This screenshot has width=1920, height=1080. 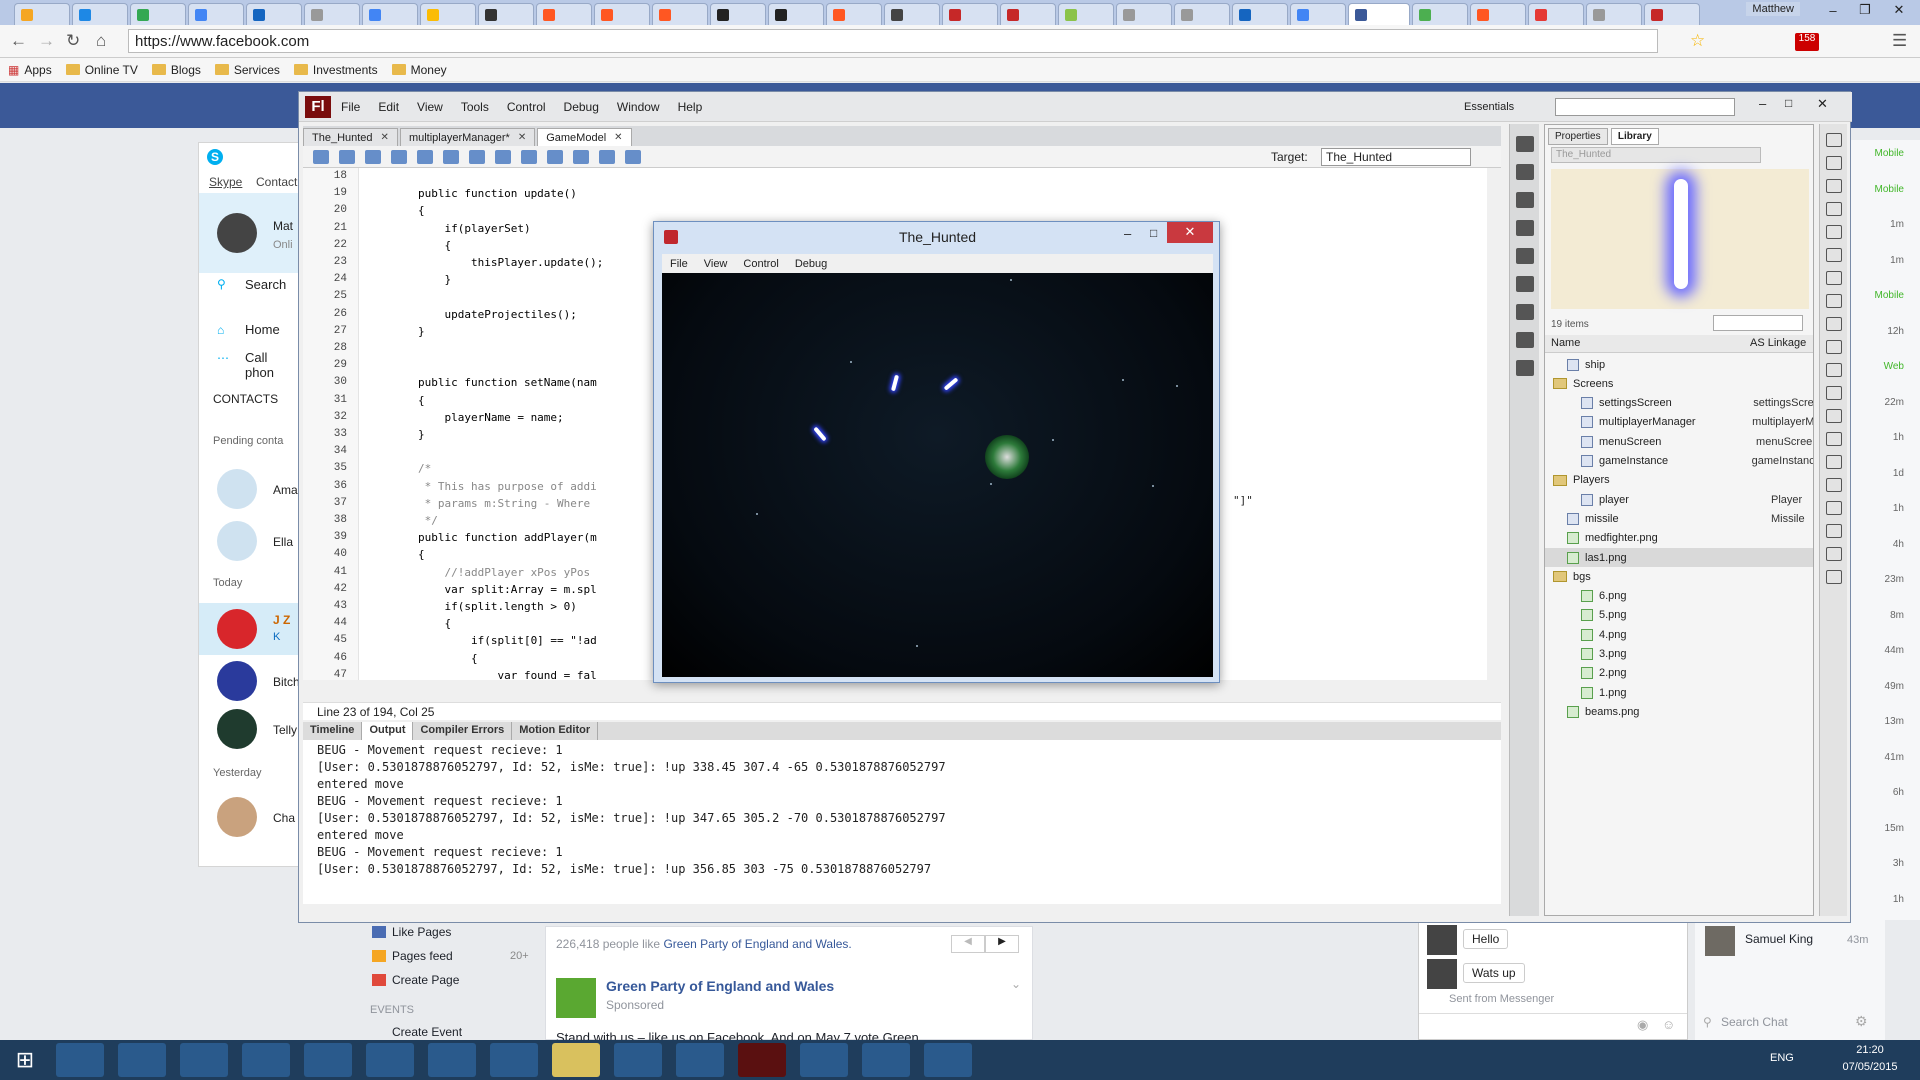 What do you see at coordinates (581, 107) in the screenshot?
I see `menu-debug: Debug` at bounding box center [581, 107].